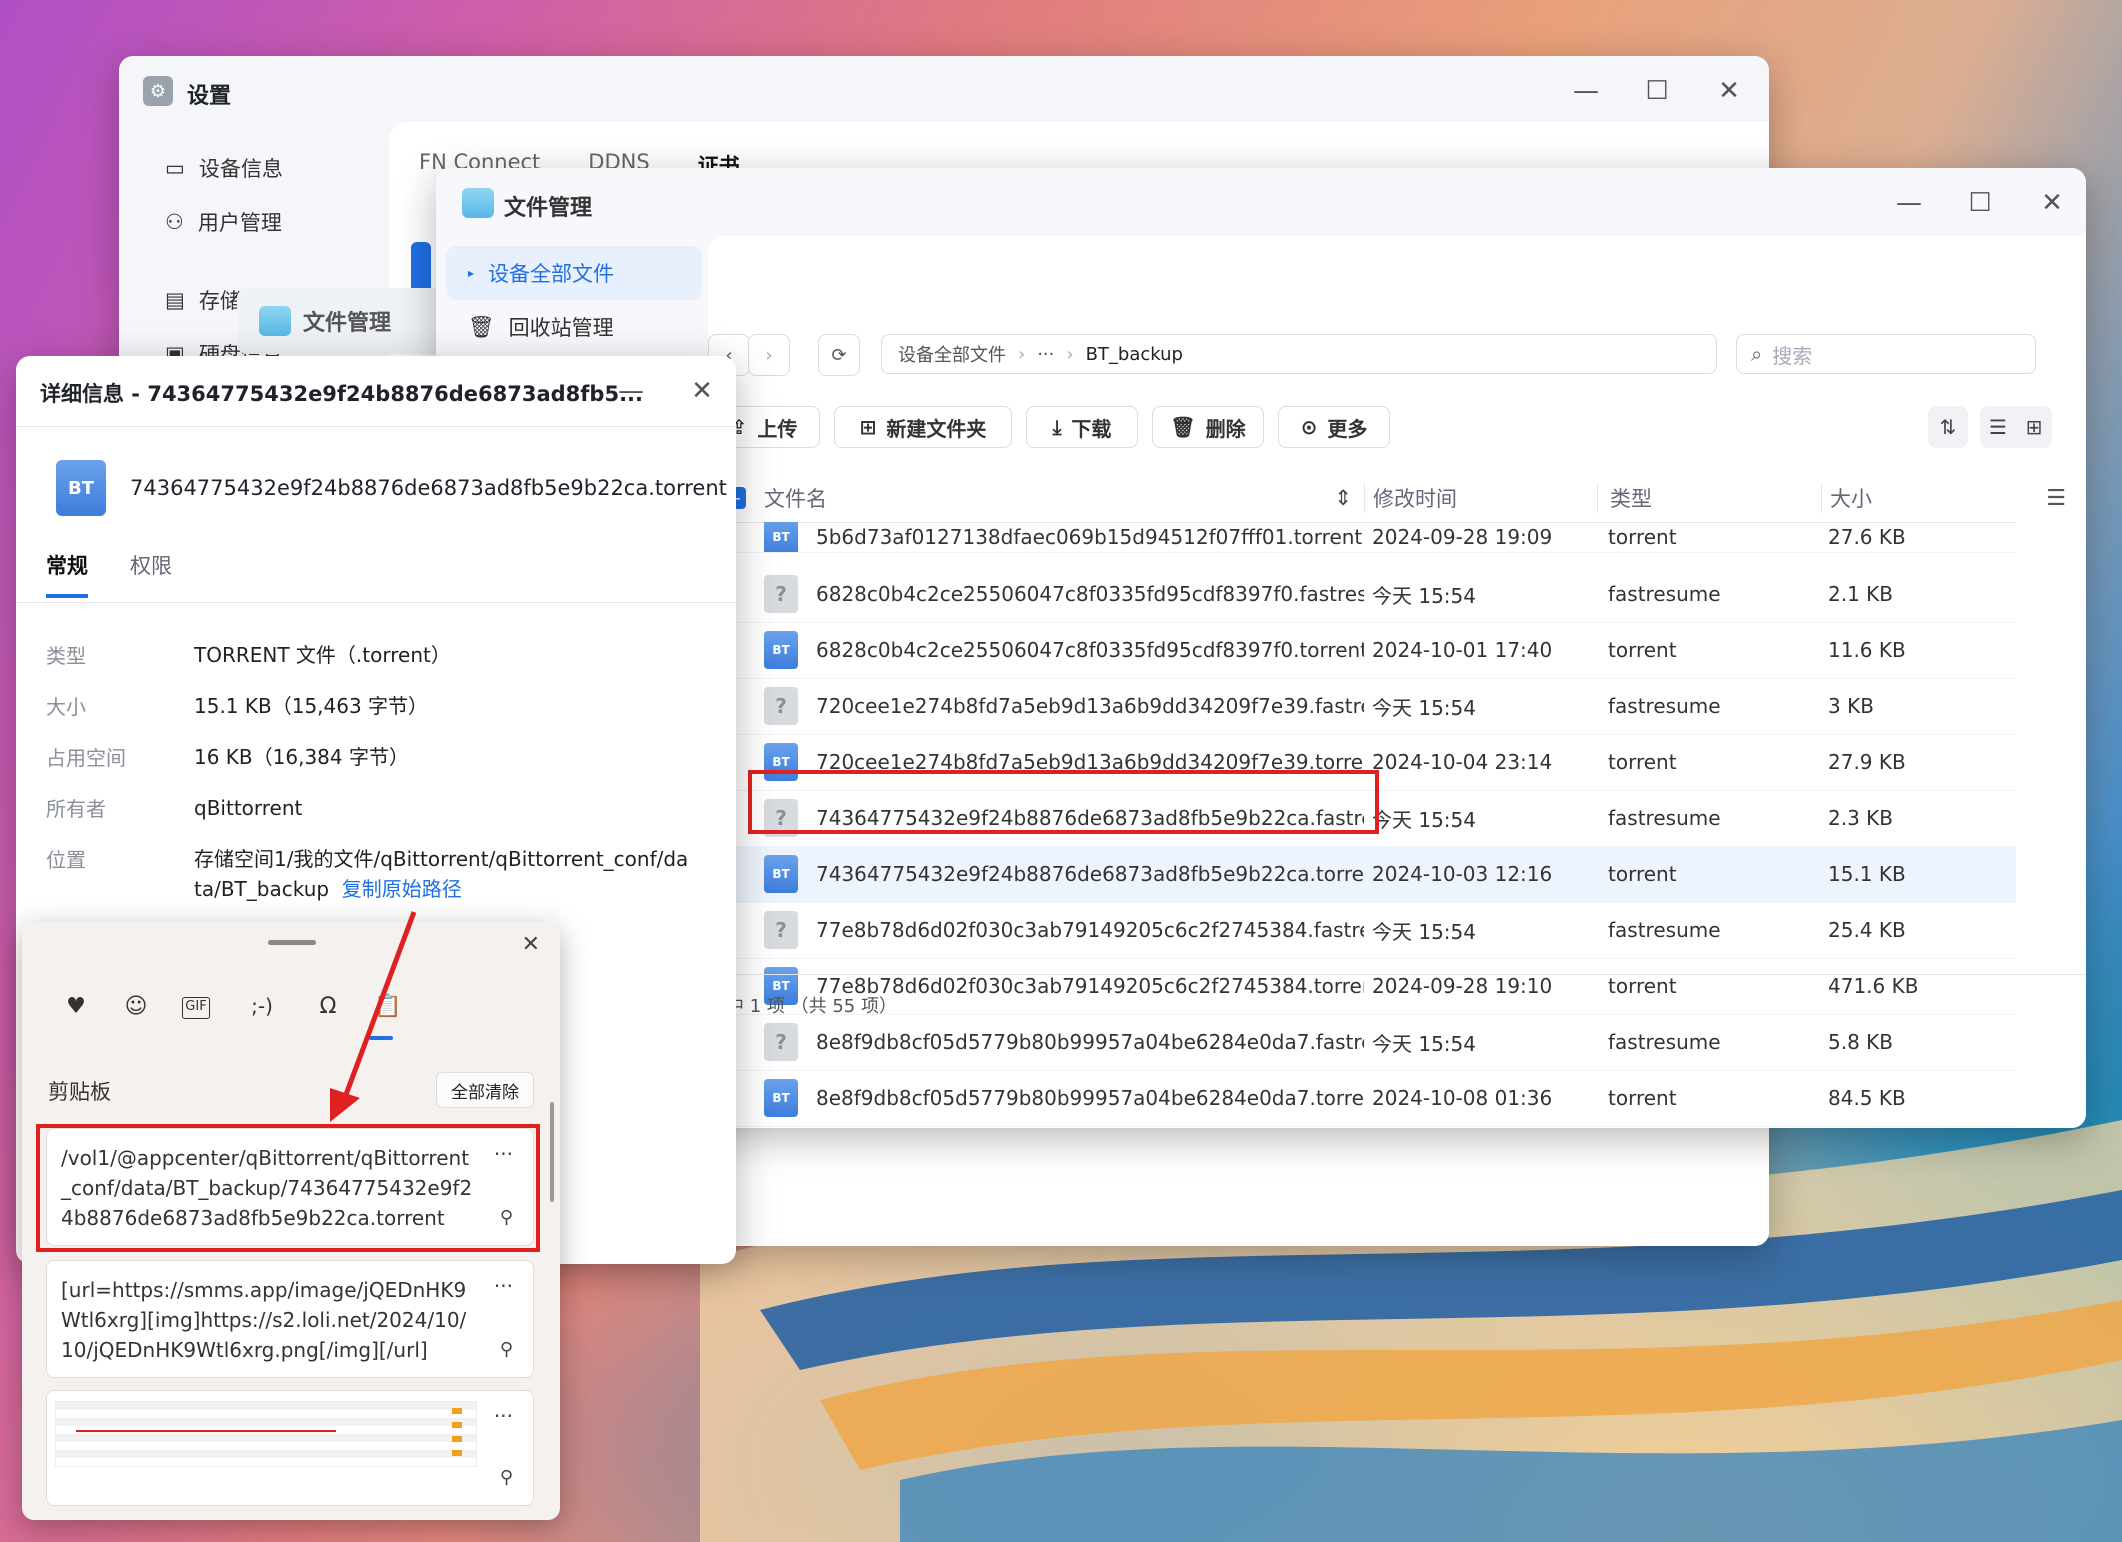 Image resolution: width=2122 pixels, height=1542 pixels. Describe the element at coordinates (345, 1105) in the screenshot. I see `arrow-head` at that location.